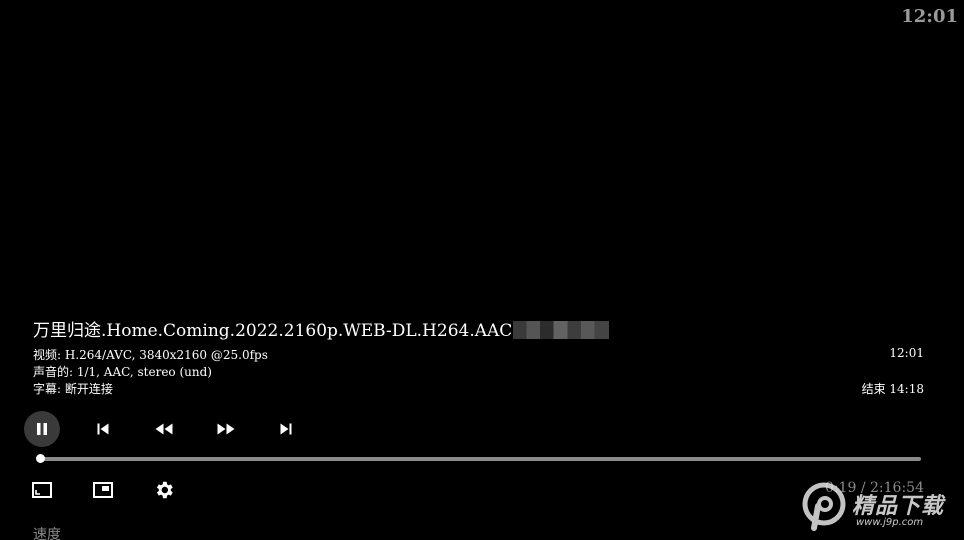  Describe the element at coordinates (824, 506) in the screenshot. I see `watermark-logo-icon` at that location.